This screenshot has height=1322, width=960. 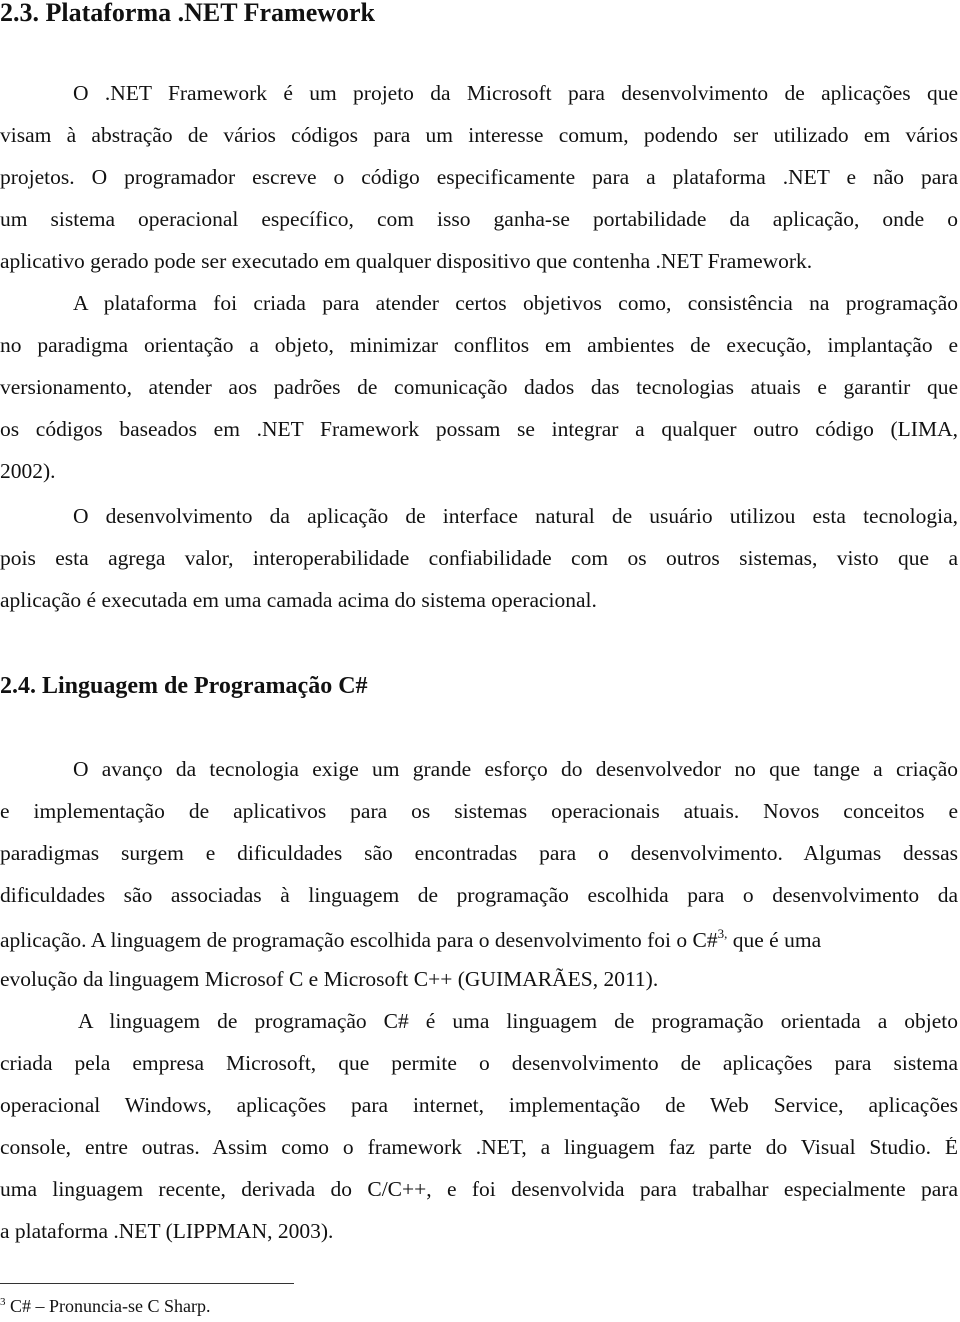 I want to click on footnote-reference: 3,, so click(x=723, y=933).